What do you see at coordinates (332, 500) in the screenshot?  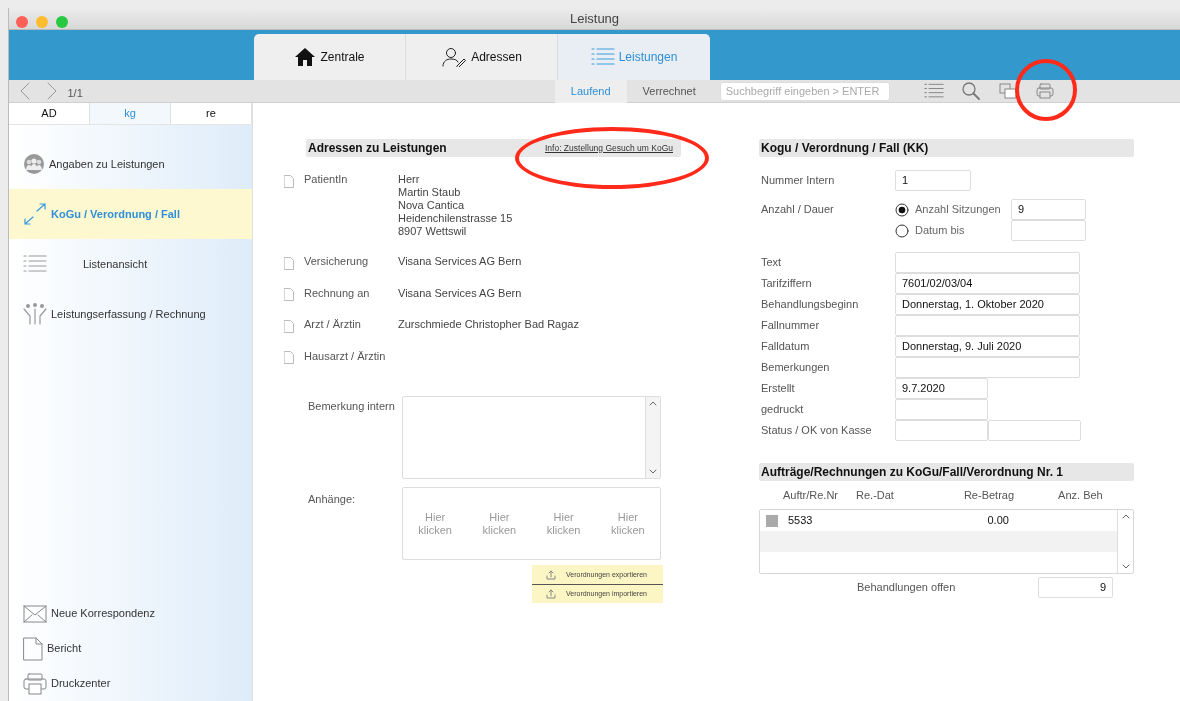 I see `field-label: Anhänge:` at bounding box center [332, 500].